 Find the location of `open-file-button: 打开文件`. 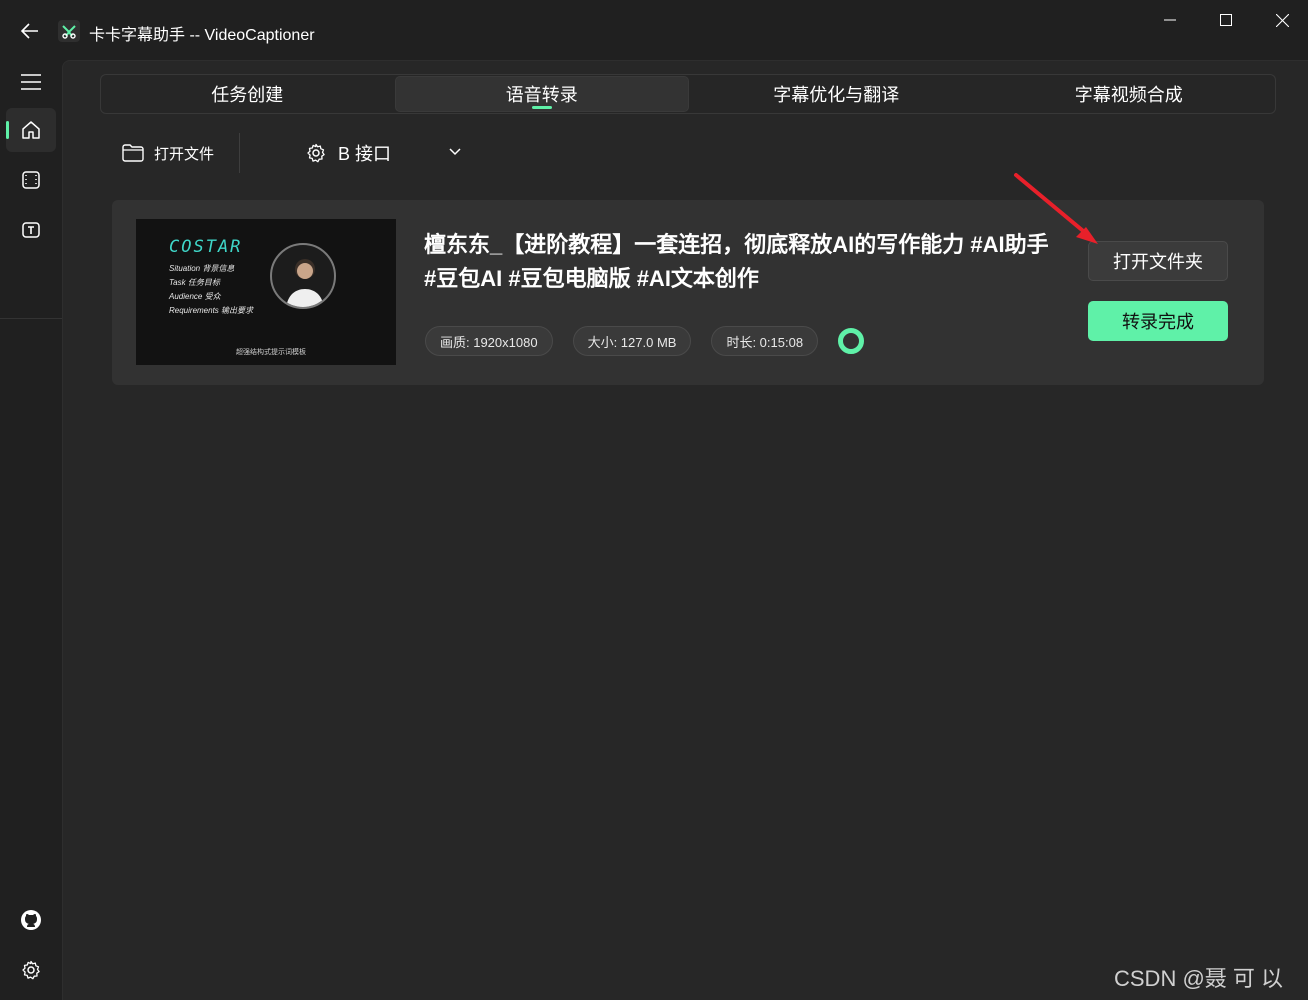

open-file-button: 打开文件 is located at coordinates (170, 153).